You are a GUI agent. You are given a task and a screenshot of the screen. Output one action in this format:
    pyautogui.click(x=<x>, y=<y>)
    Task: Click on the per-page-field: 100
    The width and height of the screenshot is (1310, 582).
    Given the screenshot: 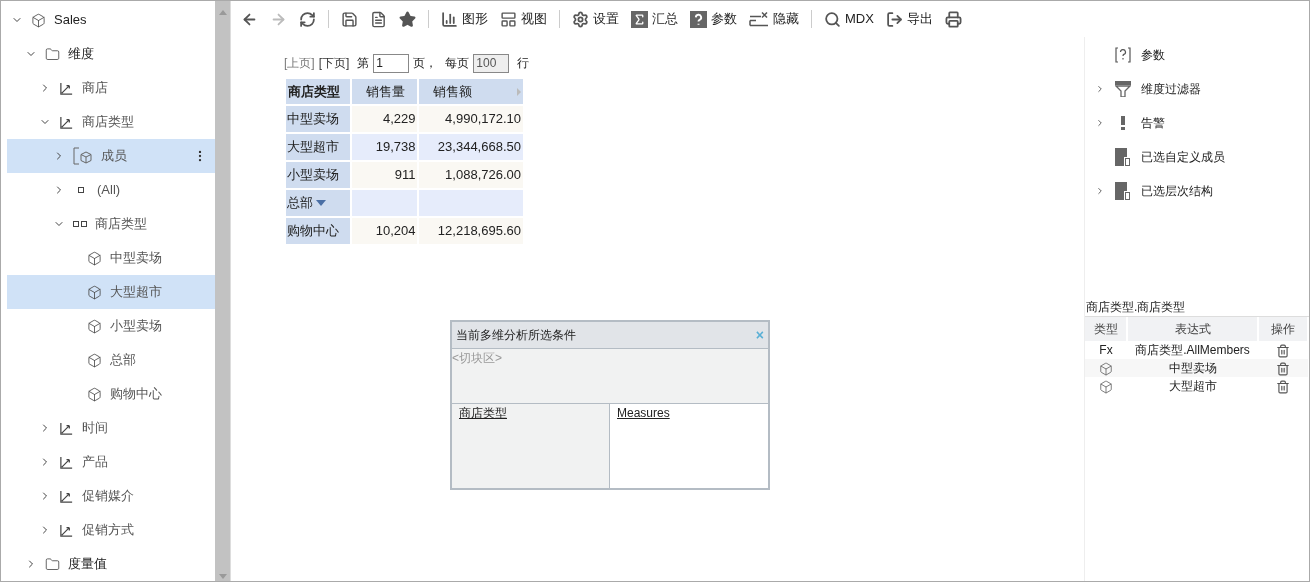 What is the action you would take?
    pyautogui.click(x=491, y=63)
    